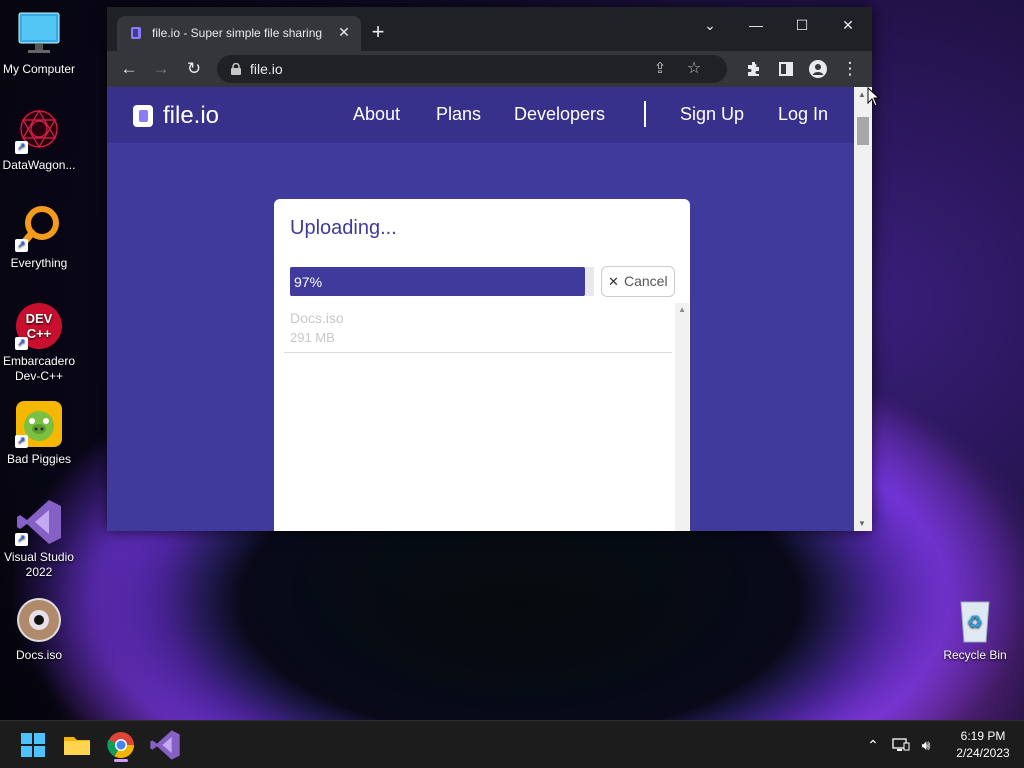 Image resolution: width=1024 pixels, height=768 pixels. I want to click on tab-title: file.io - Super simple file sharing, so click(237, 33).